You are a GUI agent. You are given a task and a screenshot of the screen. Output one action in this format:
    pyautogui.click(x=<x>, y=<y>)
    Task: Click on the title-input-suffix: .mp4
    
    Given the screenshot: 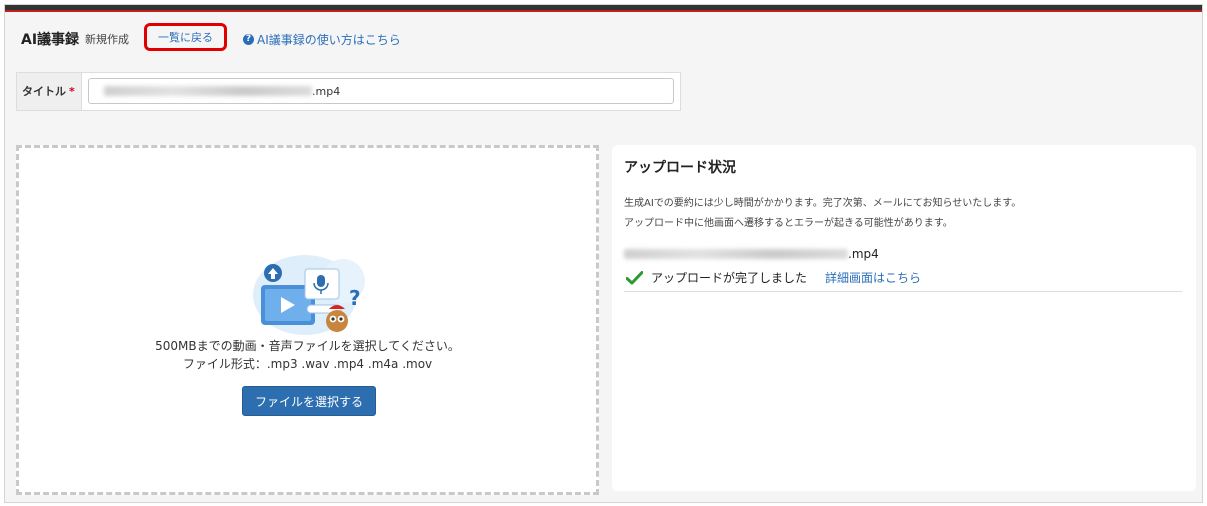 What is the action you would take?
    pyautogui.click(x=326, y=91)
    